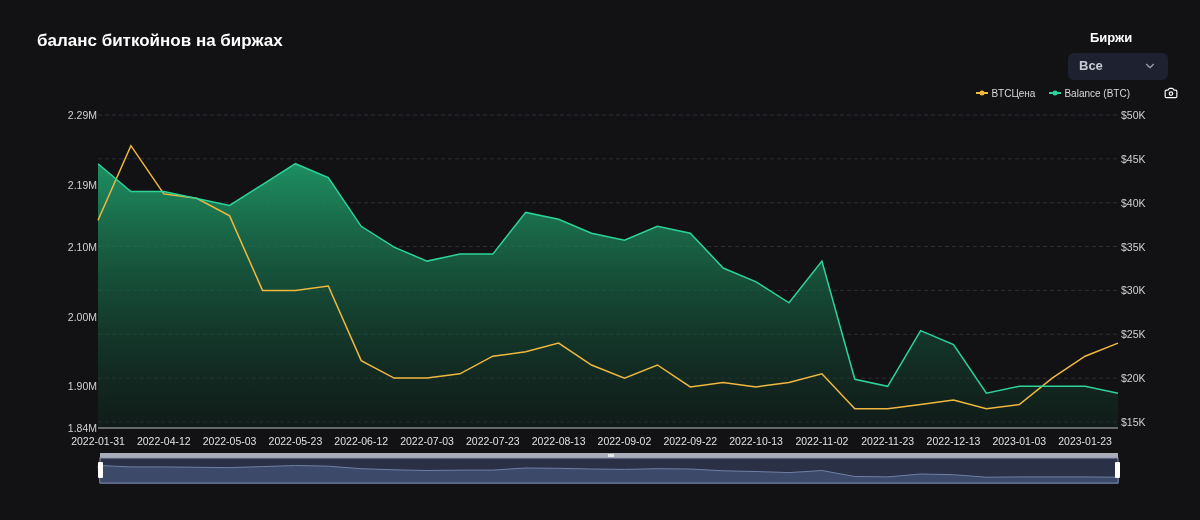 This screenshot has height=520, width=1200. Describe the element at coordinates (82, 386) in the screenshot. I see `y-axis-label: 1.90M` at that location.